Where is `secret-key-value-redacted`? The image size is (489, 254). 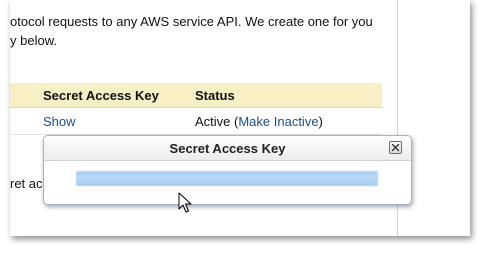
secret-key-value-redacted is located at coordinates (227, 178).